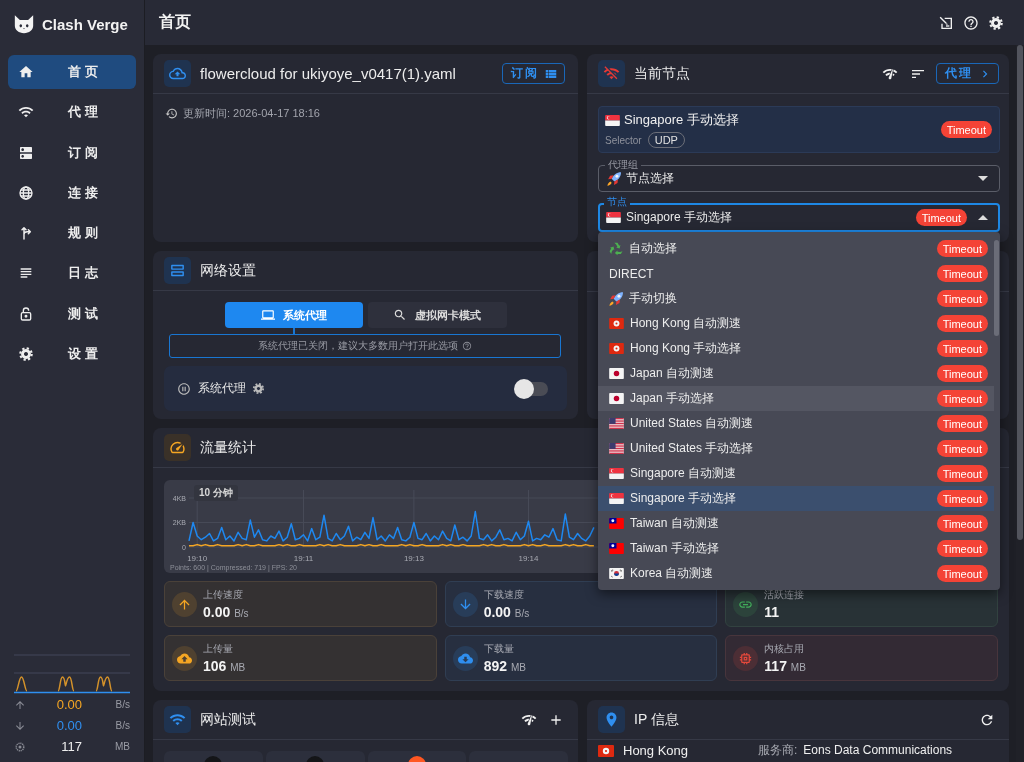  I want to click on node-option: 手动切换 Timeout, so click(796, 298).